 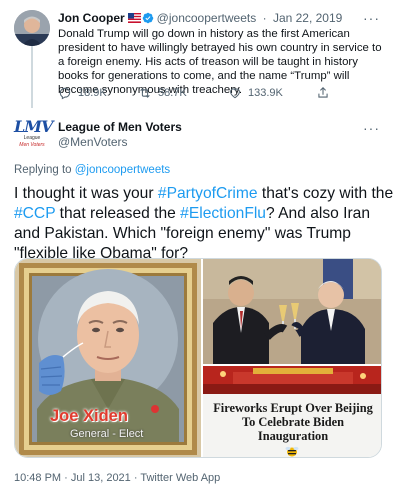 I want to click on text-segment: that released the, so click(x=118, y=213).